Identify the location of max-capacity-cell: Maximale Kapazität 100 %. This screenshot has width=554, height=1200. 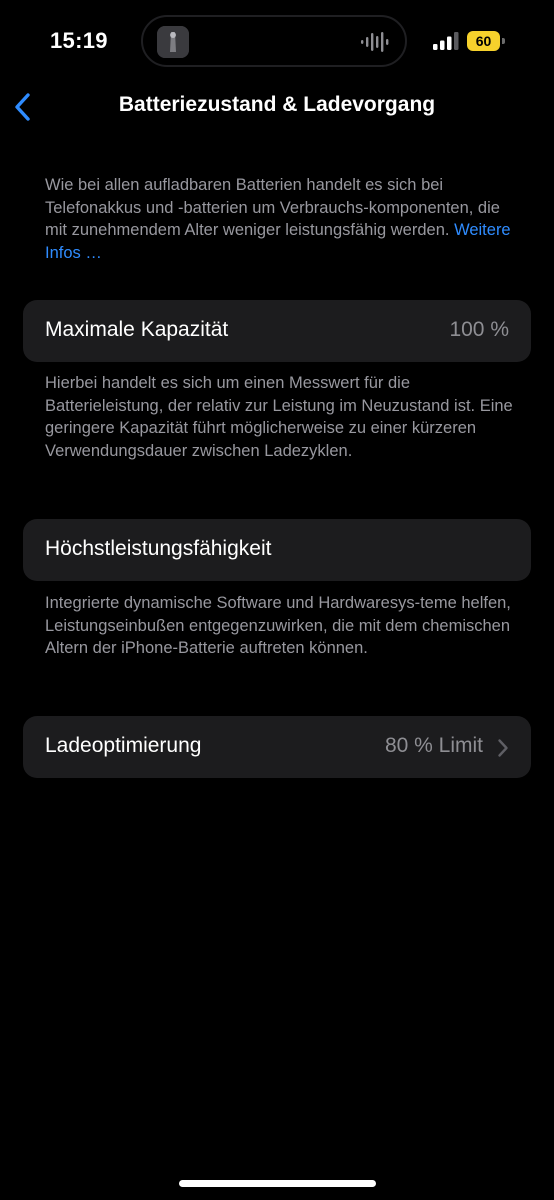
(277, 331).